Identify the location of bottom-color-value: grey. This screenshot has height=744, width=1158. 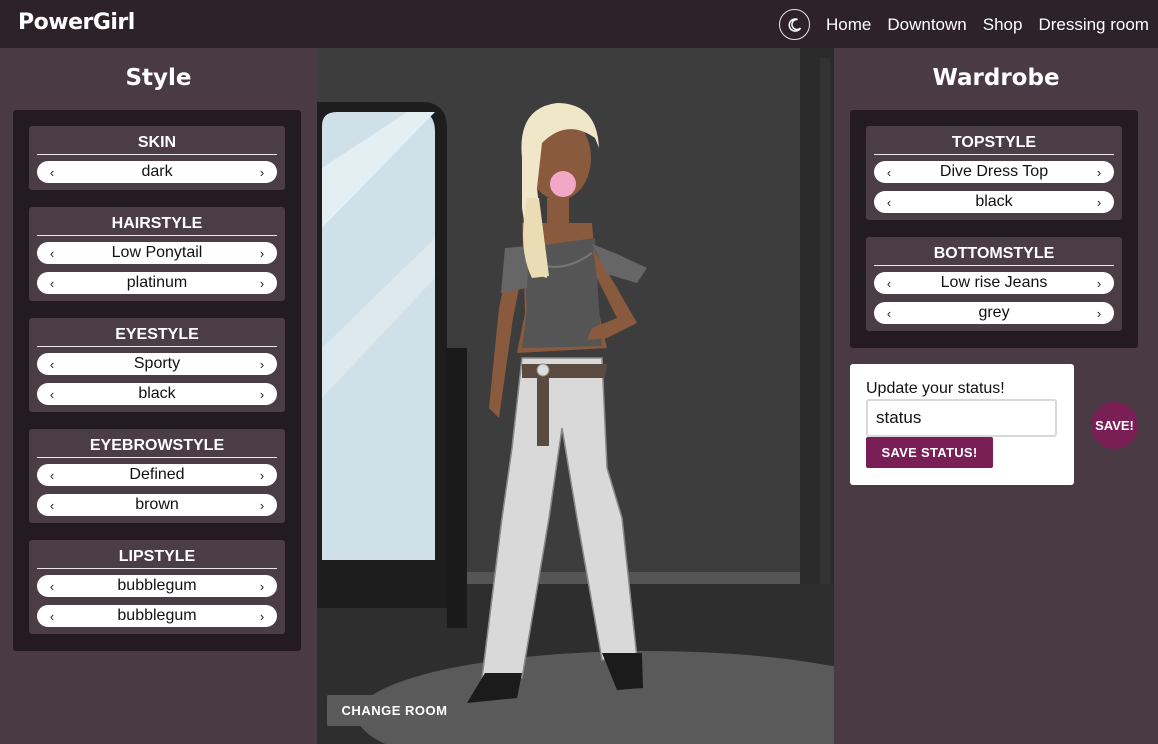
(994, 312).